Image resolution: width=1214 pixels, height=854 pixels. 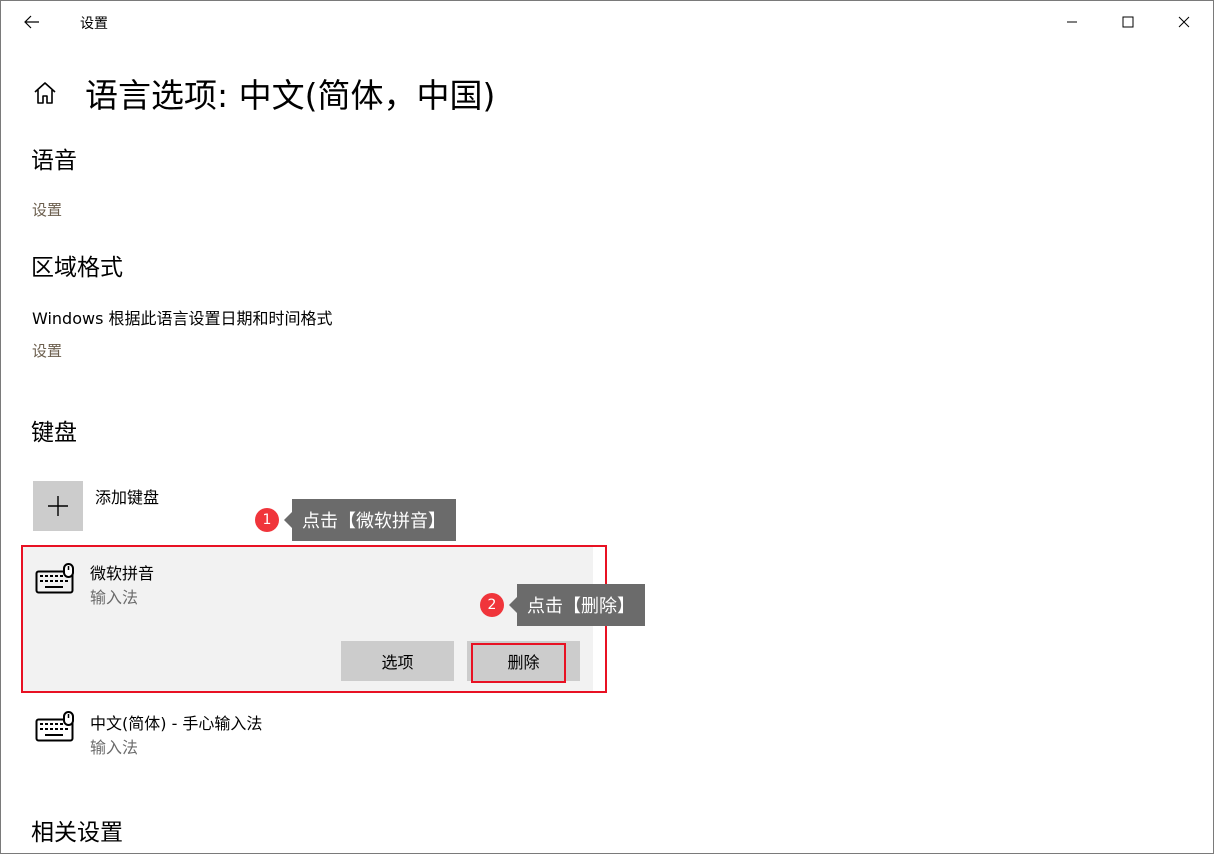 What do you see at coordinates (47, 350) in the screenshot?
I see `region-format-settings-link: 设置` at bounding box center [47, 350].